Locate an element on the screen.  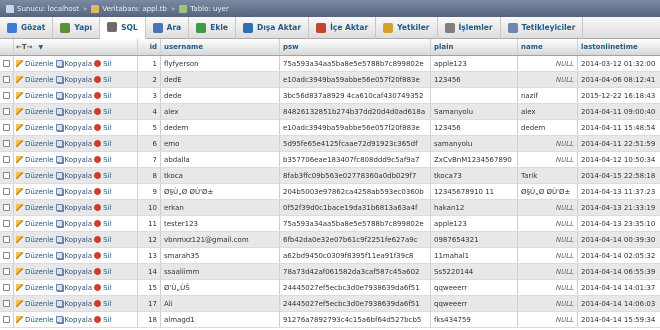
breadcrumb-item: Sunucu: localhost is located at coordinates (42, 8).